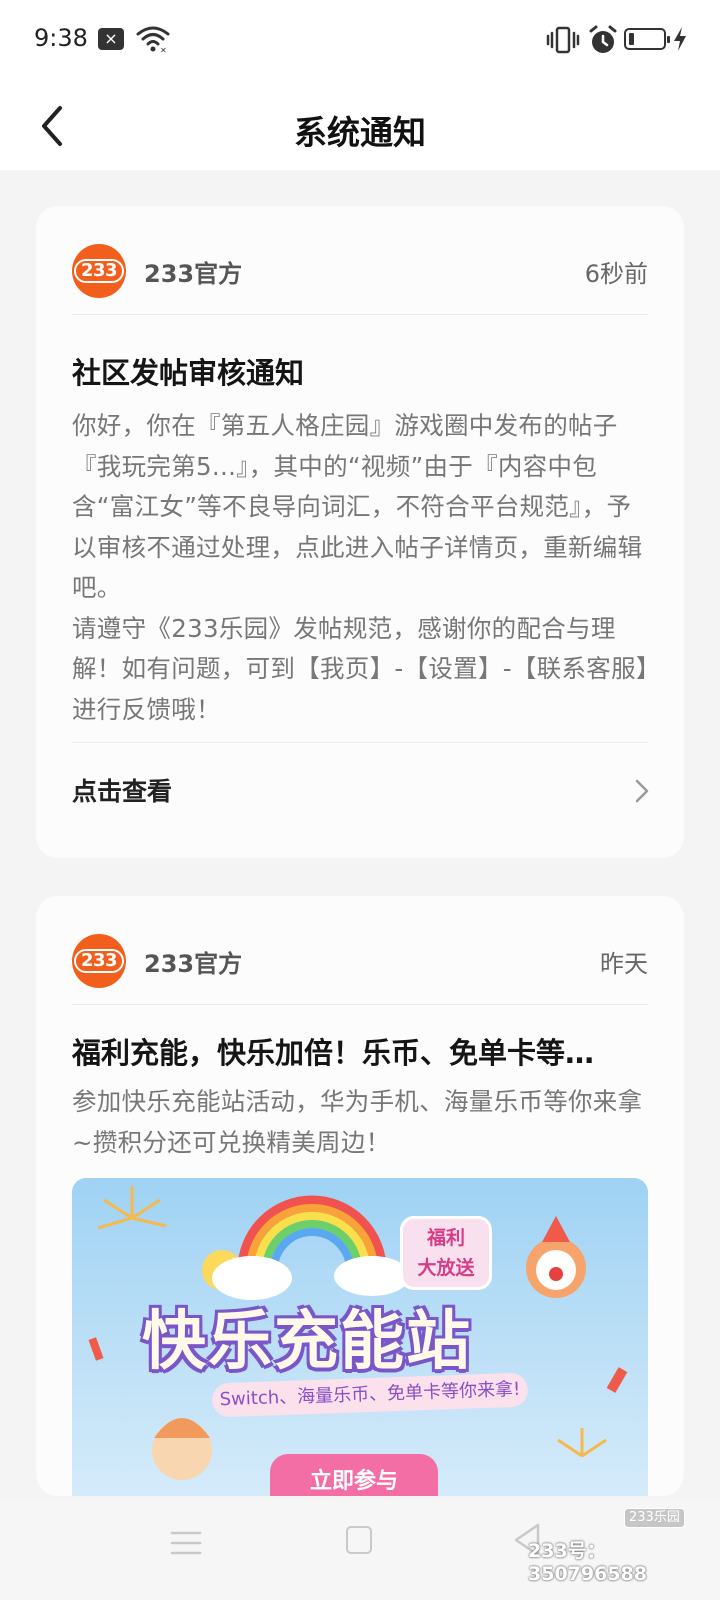 The width and height of the screenshot is (720, 1600). I want to click on recent-apps-icon, so click(186, 1543).